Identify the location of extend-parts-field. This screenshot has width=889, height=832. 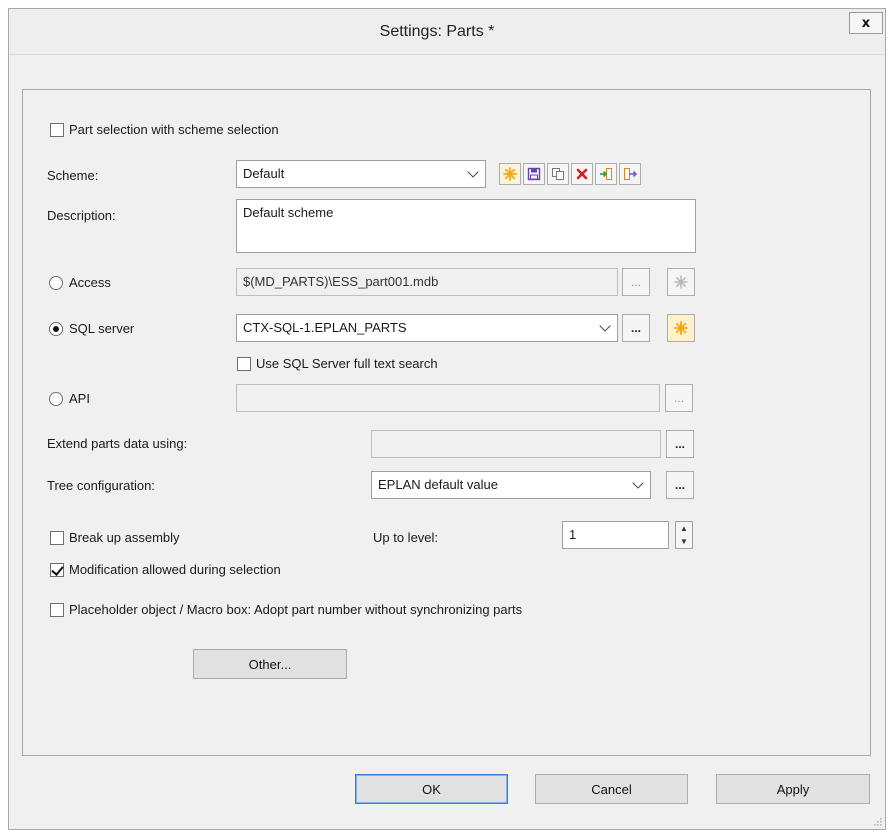
(516, 444).